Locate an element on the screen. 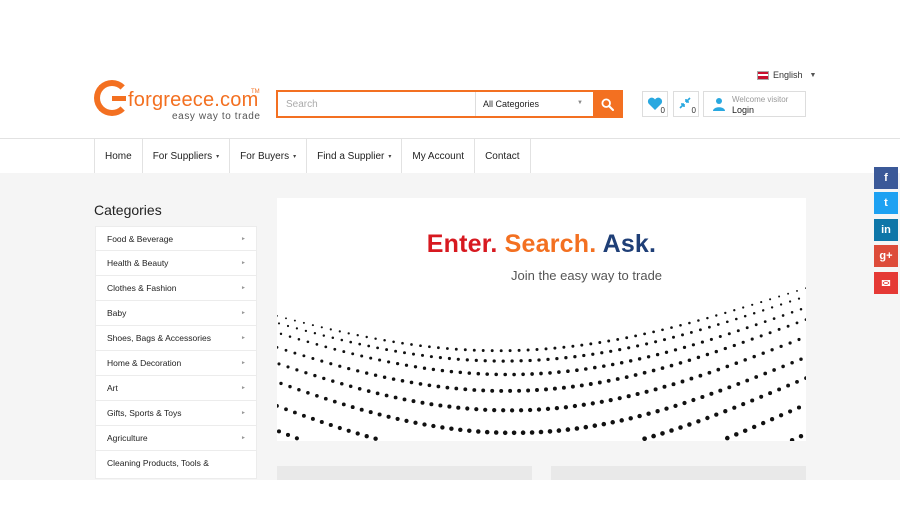  nav-find-supplier: Find a Supplier ▾ is located at coordinates (355, 156).